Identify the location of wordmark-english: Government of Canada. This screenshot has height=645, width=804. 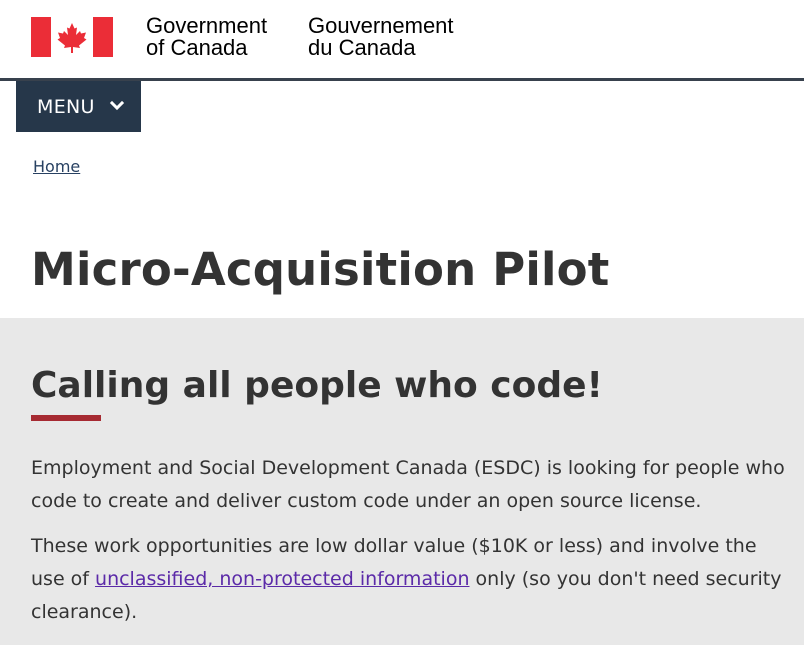
(206, 37).